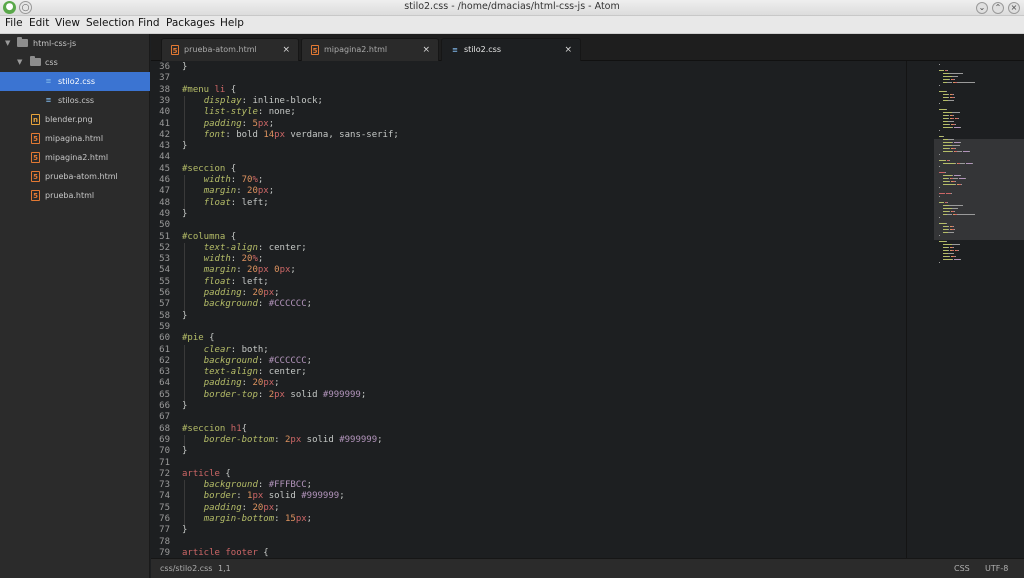 The height and width of the screenshot is (578, 1024). Describe the element at coordinates (228, 124) in the screenshot. I see `code-line: padding: 5px;` at that location.